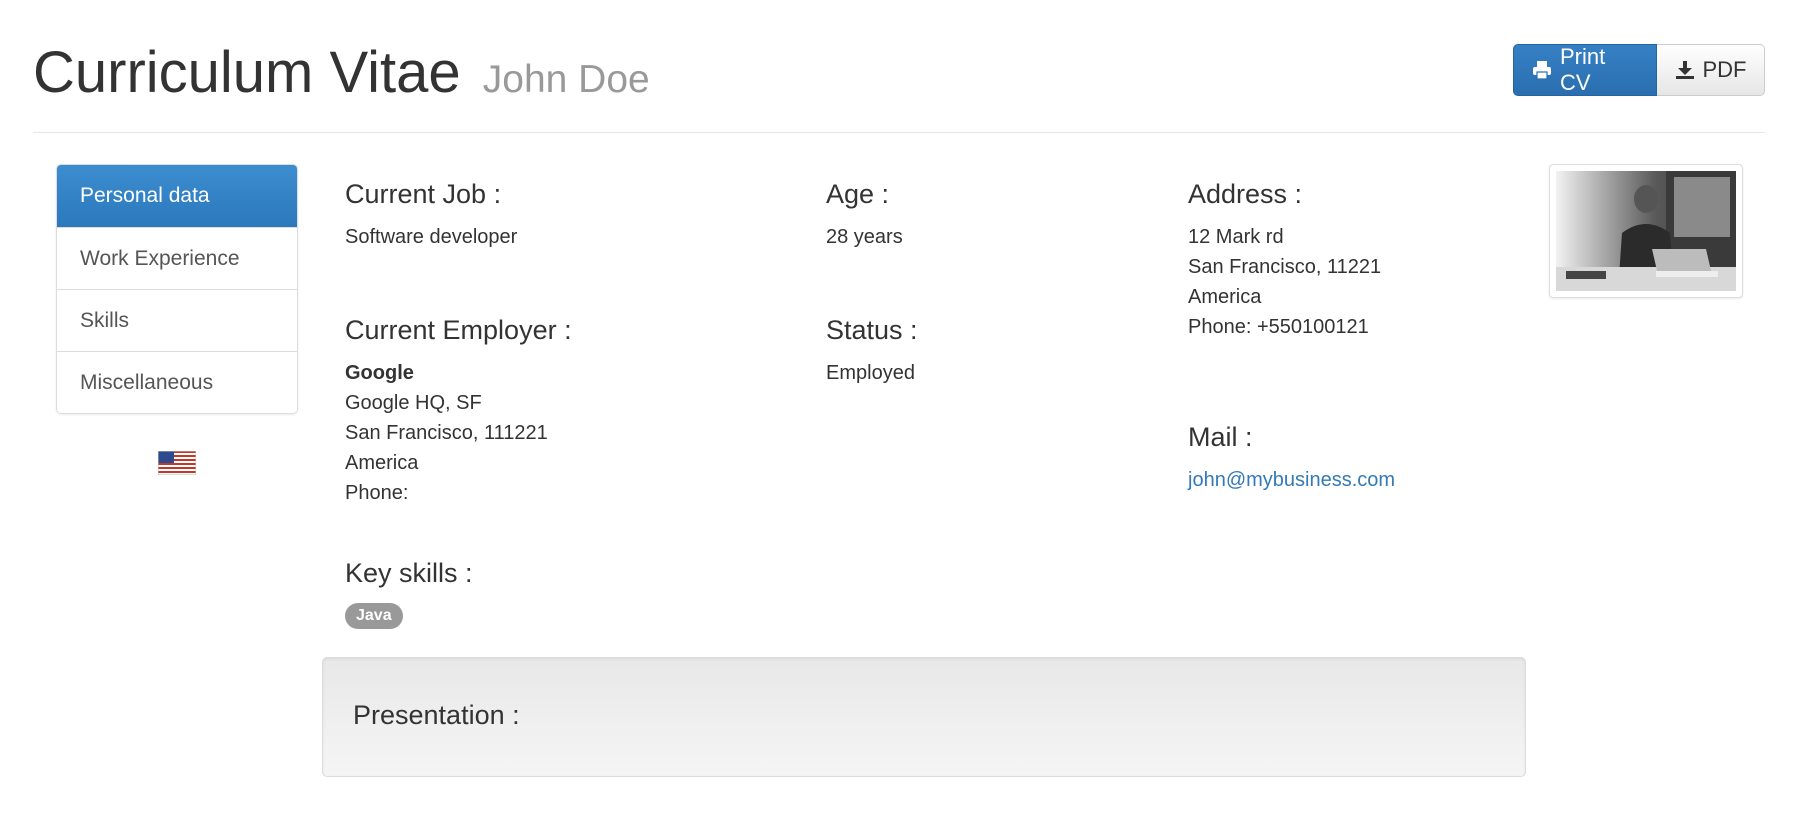 This screenshot has height=814, width=1798. Describe the element at coordinates (423, 194) in the screenshot. I see `current-job-label: Current Job :` at that location.